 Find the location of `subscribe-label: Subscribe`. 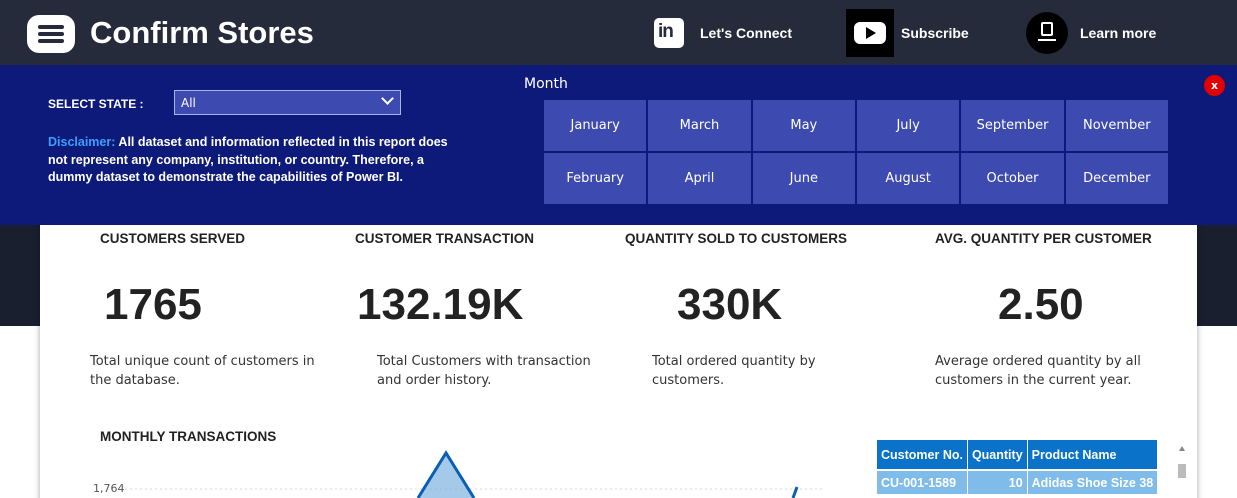

subscribe-label: Subscribe is located at coordinates (935, 33).